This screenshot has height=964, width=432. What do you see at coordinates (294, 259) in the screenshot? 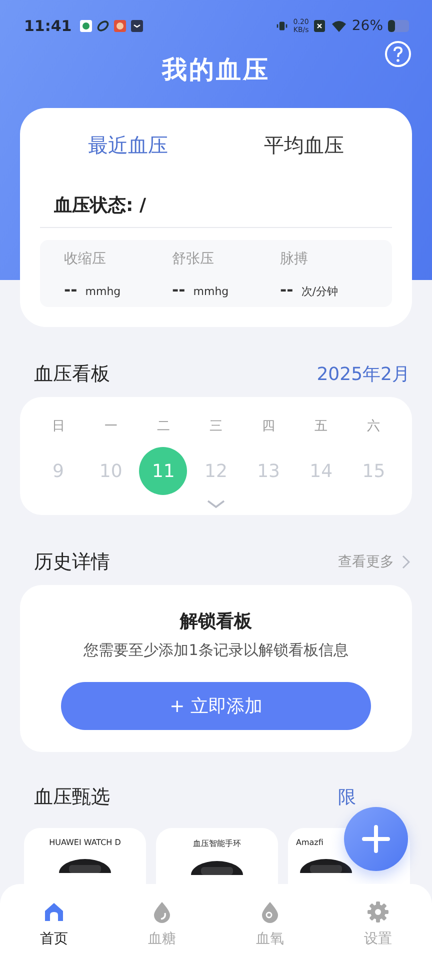
I see `metric-label: 脉搏` at bounding box center [294, 259].